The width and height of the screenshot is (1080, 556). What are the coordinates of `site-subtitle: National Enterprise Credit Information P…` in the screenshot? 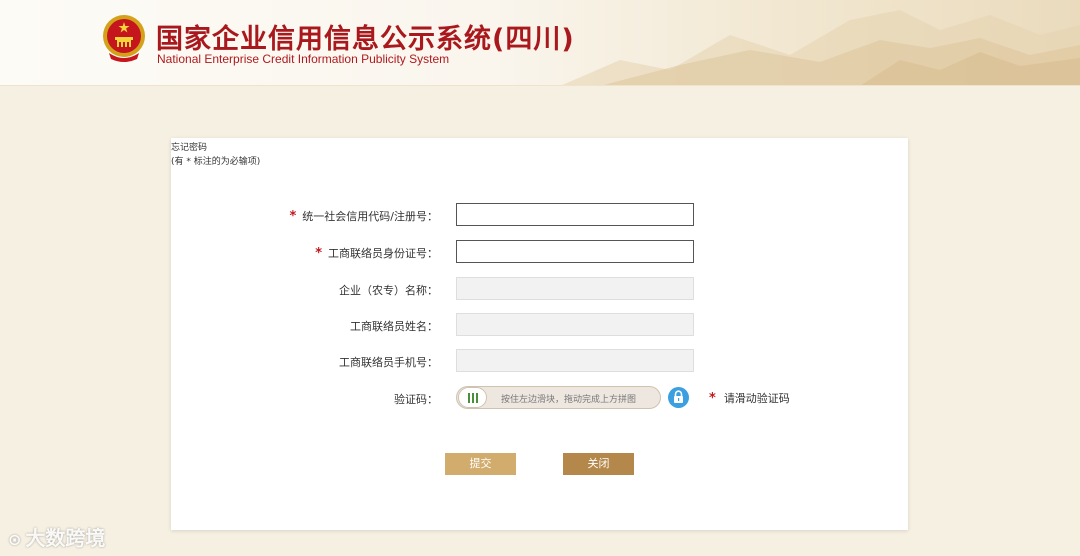 It's located at (303, 59).